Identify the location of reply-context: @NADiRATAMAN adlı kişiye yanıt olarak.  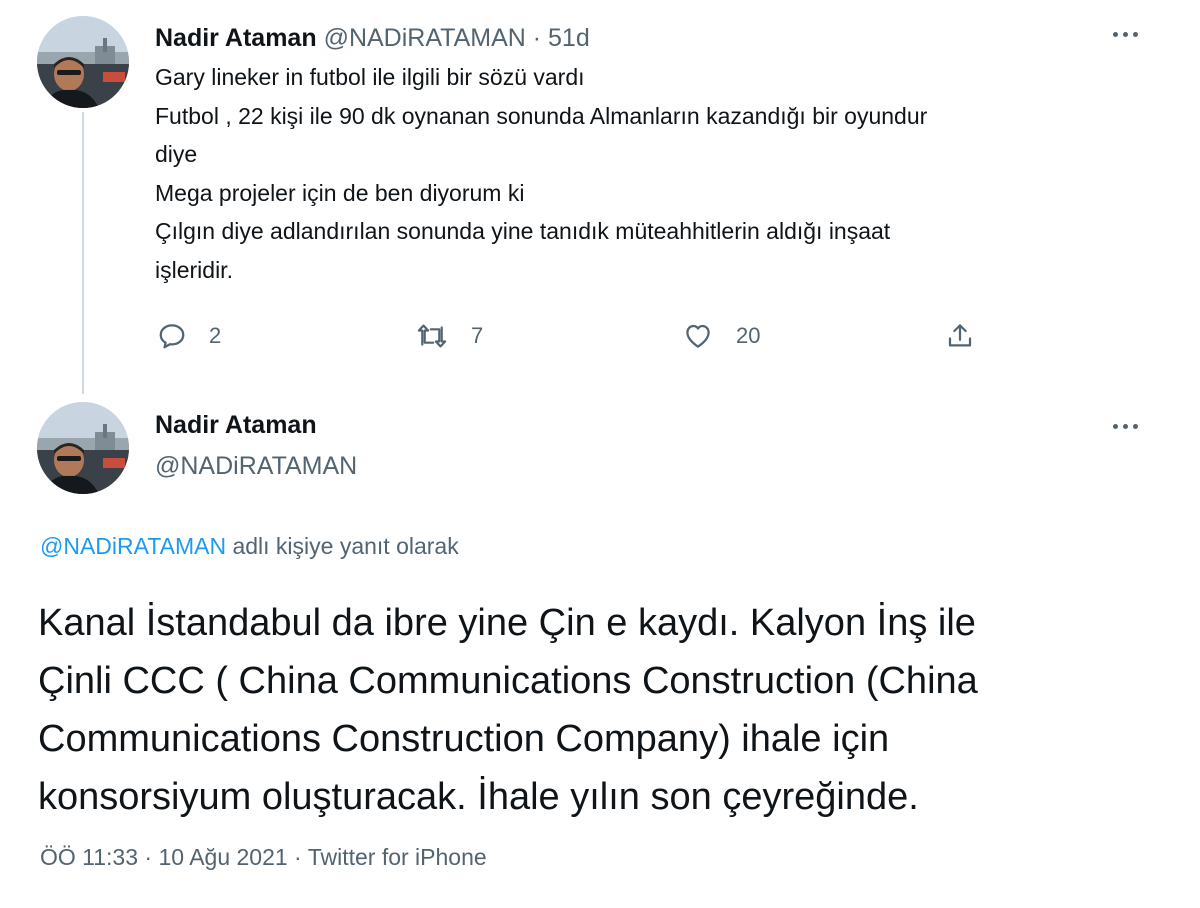
(249, 546).